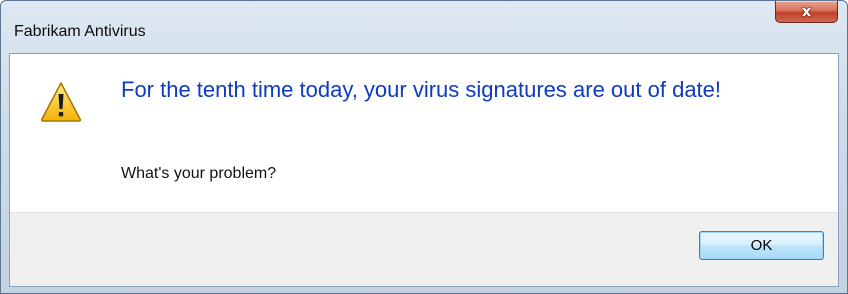 This screenshot has height=294, width=848. What do you see at coordinates (80, 31) in the screenshot?
I see `window-title: Fabrikam Antivirus` at bounding box center [80, 31].